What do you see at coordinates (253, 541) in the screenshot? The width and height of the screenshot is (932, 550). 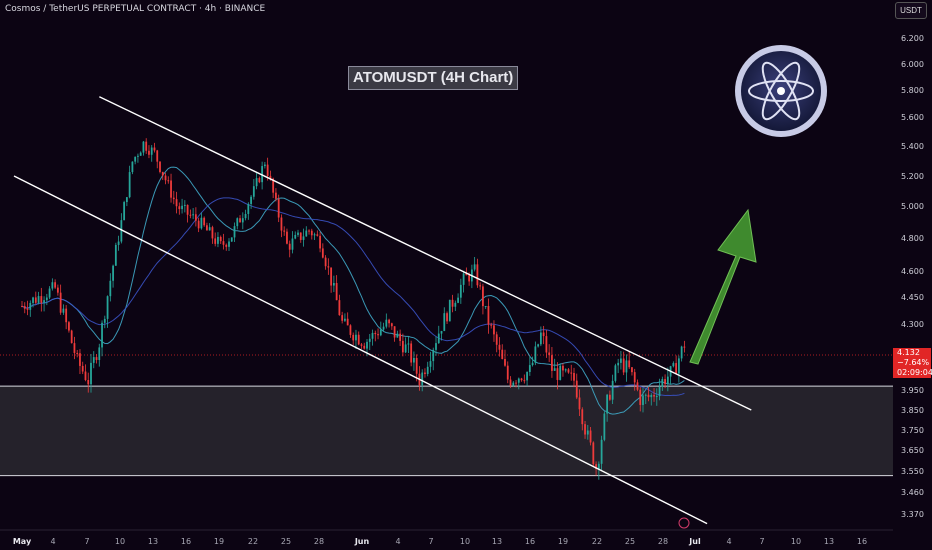 I see `time-tick-label: 22` at bounding box center [253, 541].